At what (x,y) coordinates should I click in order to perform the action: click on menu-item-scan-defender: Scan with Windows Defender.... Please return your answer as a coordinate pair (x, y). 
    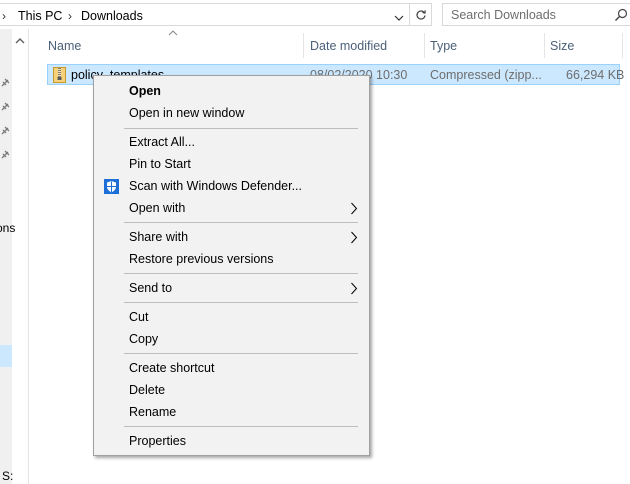
    Looking at the image, I should click on (231, 186).